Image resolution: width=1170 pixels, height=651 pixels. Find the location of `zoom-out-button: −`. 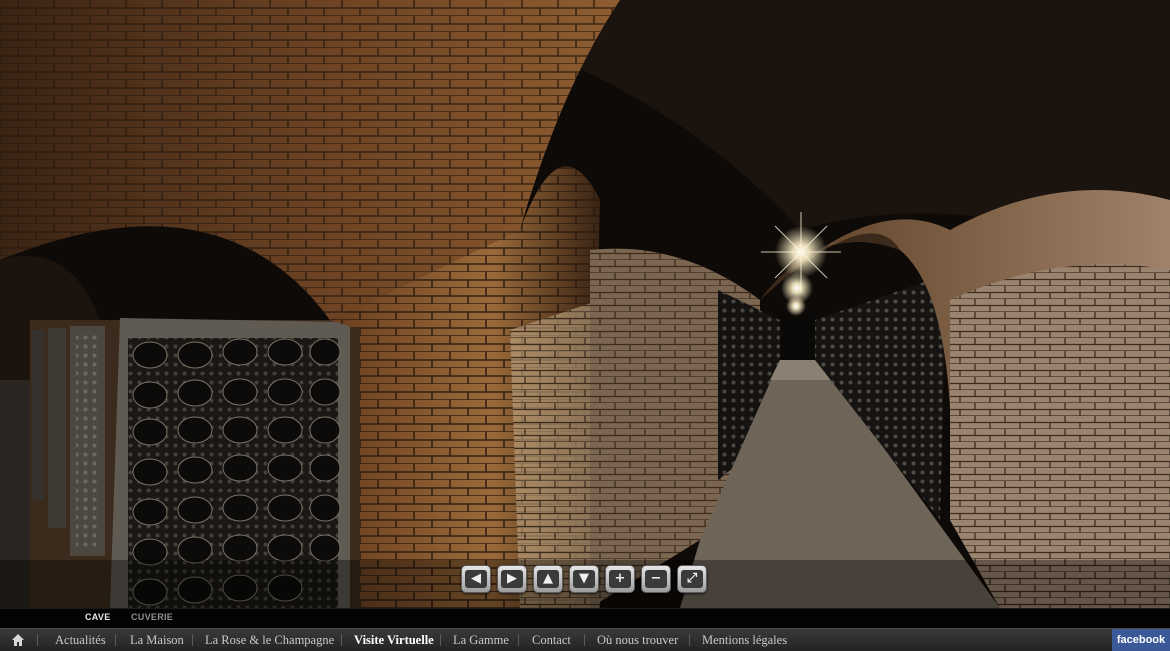

zoom-out-button: − is located at coordinates (656, 579).